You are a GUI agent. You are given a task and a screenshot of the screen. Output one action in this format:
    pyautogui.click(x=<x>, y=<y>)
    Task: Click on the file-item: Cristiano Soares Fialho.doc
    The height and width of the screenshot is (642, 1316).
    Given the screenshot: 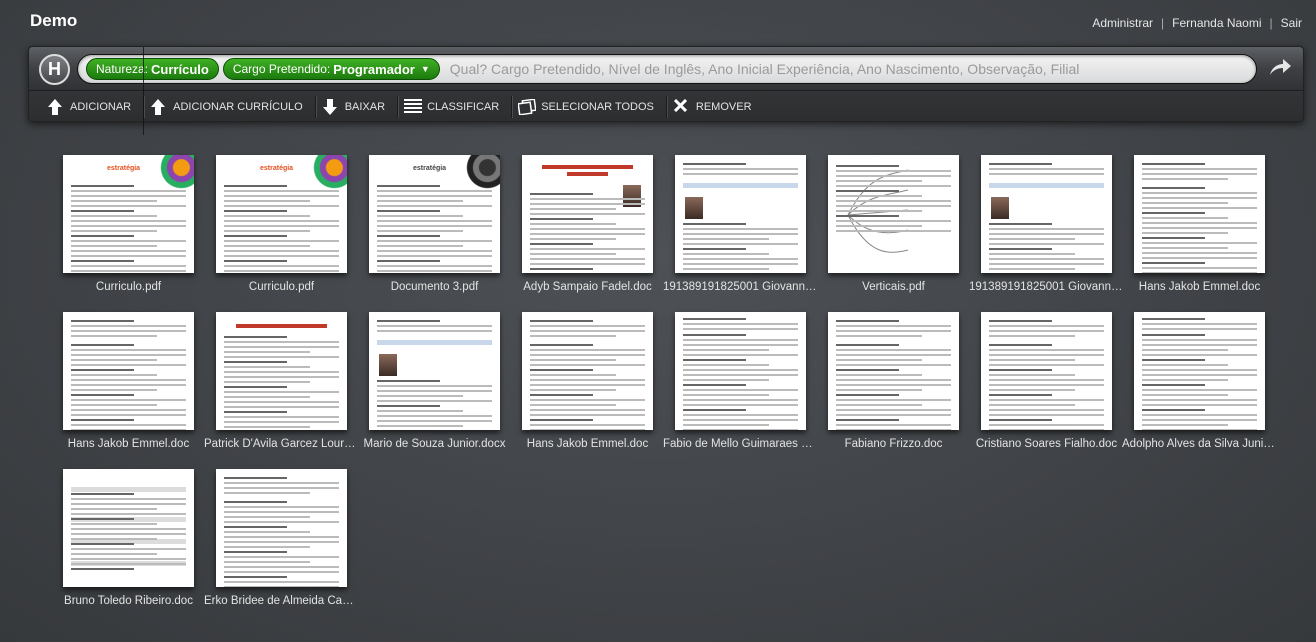 What is the action you would take?
    pyautogui.click(x=1046, y=381)
    